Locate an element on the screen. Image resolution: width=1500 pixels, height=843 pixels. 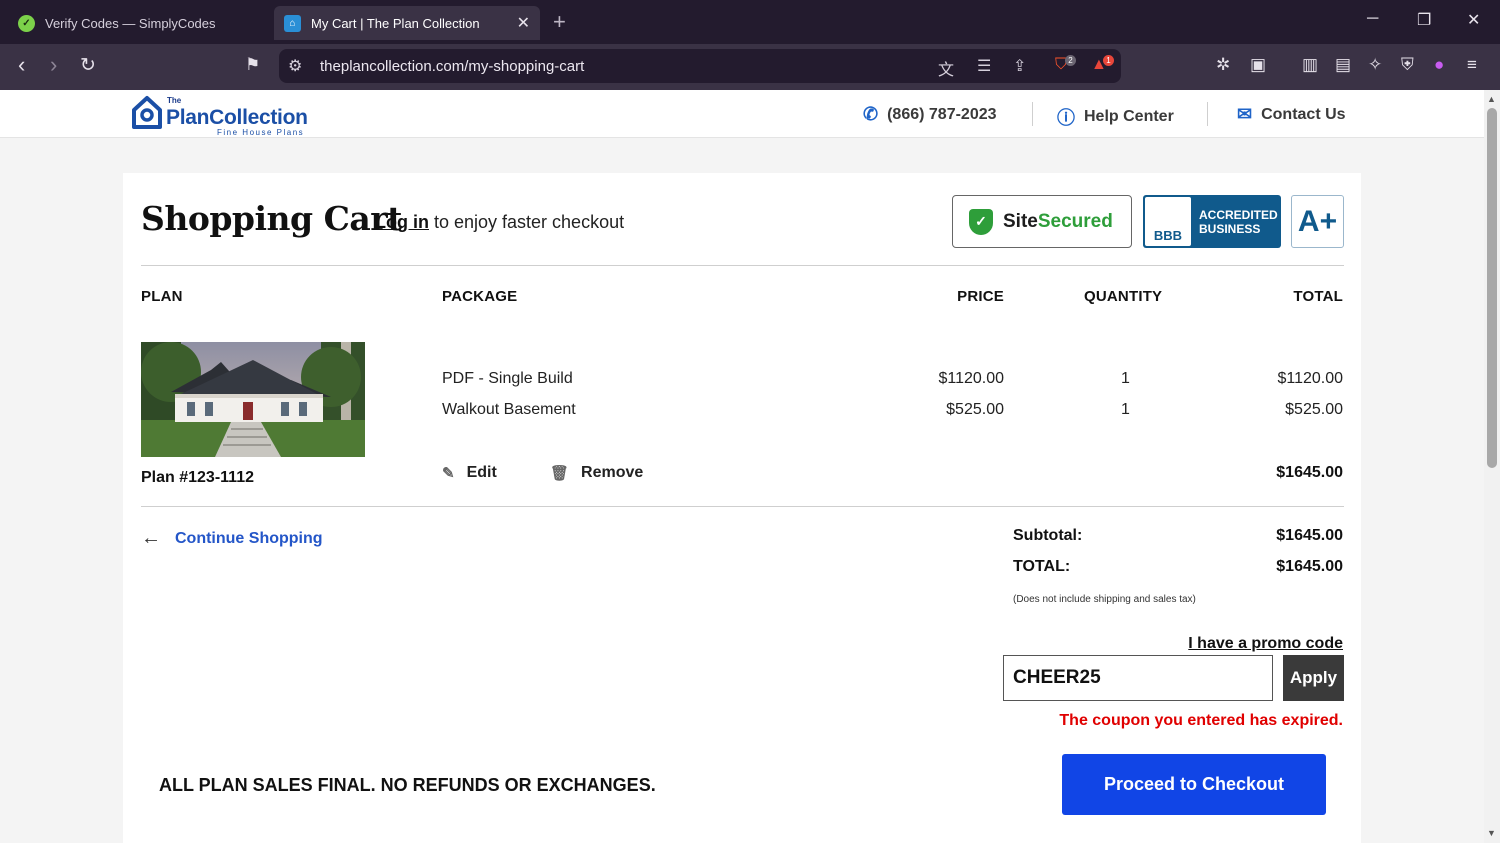
tab-search-icon: ▣ is located at coordinates (1258, 65).